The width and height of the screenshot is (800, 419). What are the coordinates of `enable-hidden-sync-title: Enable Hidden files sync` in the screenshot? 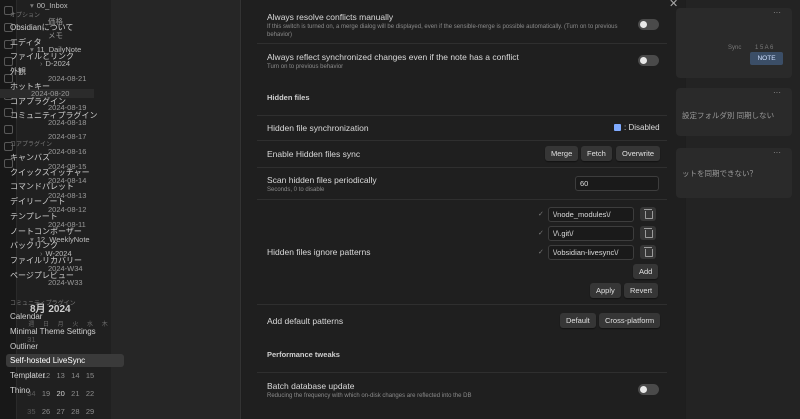 It's located at (314, 154).